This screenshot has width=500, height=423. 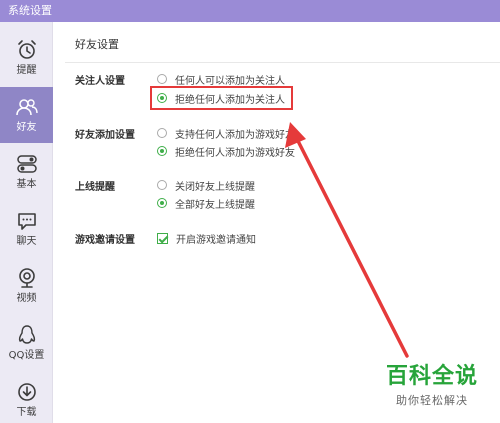 I want to click on sidebar-item-video: 视频, so click(x=26, y=286).